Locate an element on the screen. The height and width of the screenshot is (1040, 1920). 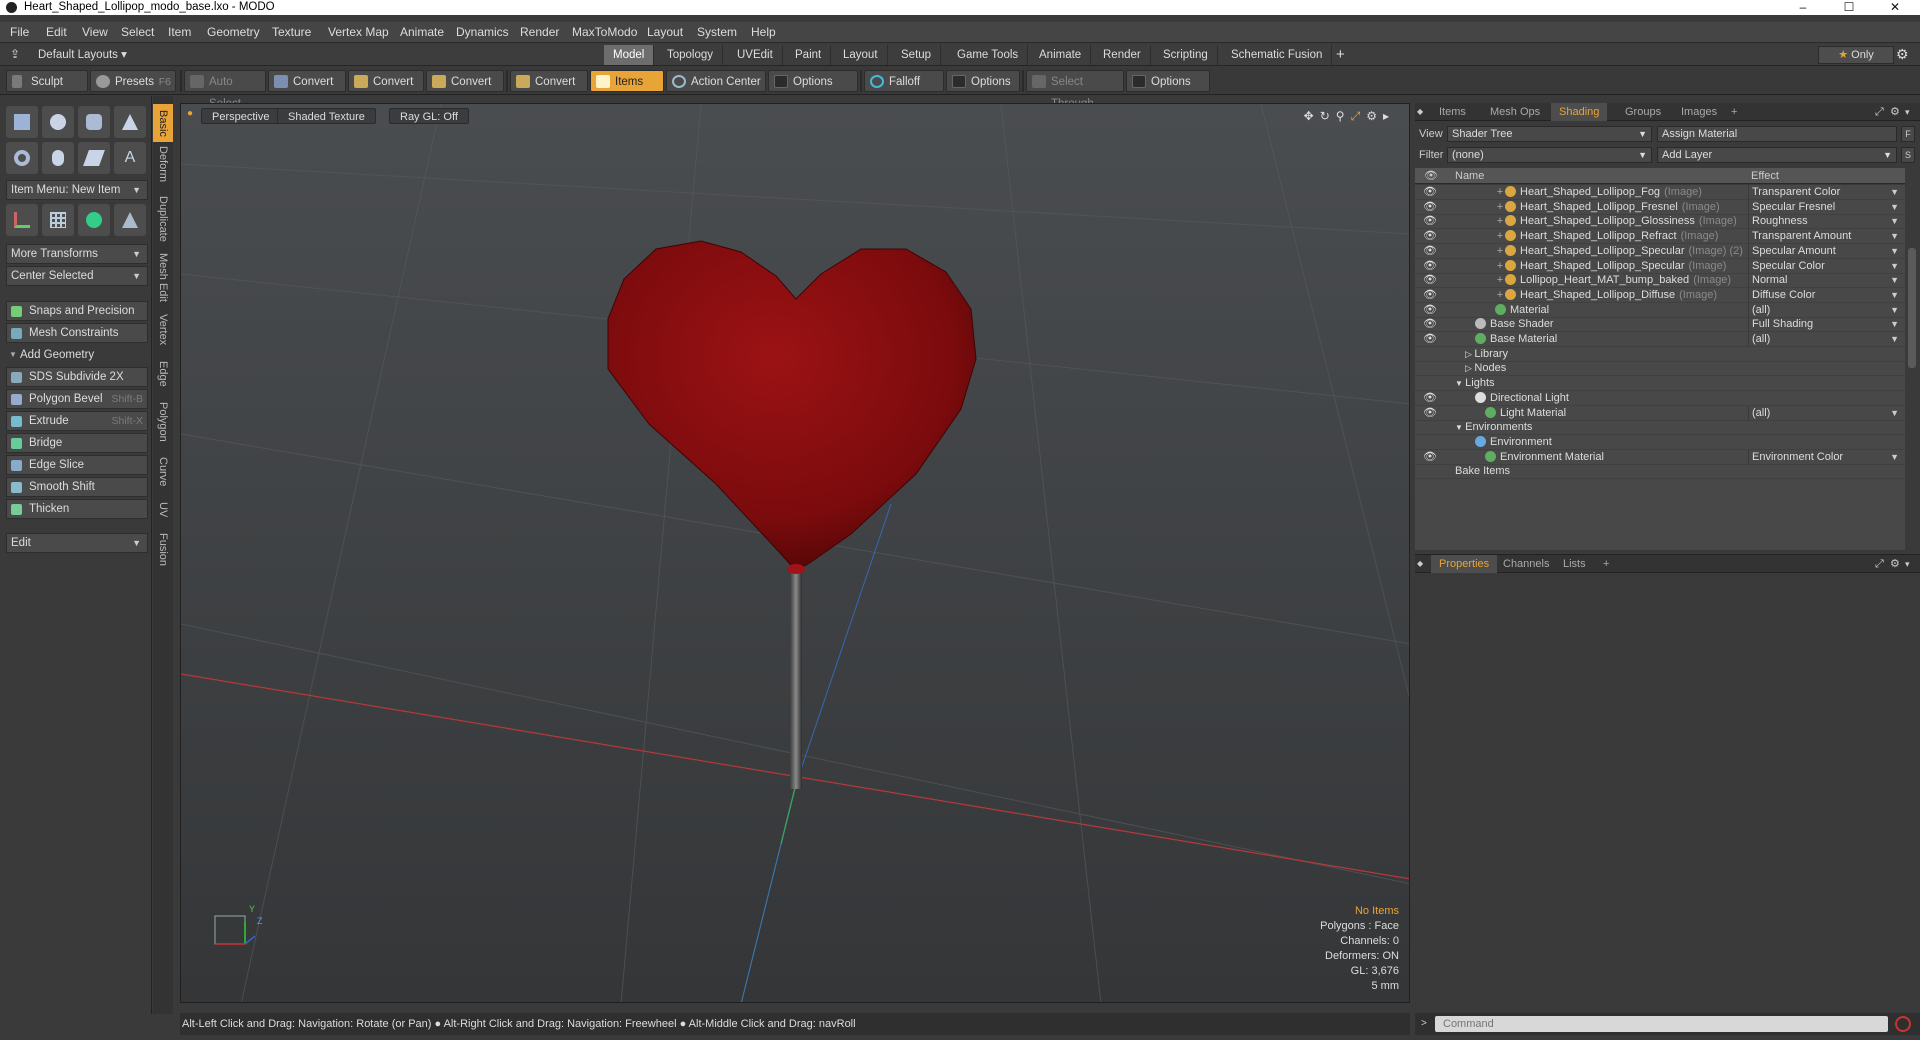
menu-texture: Texture is located at coordinates (291, 32).